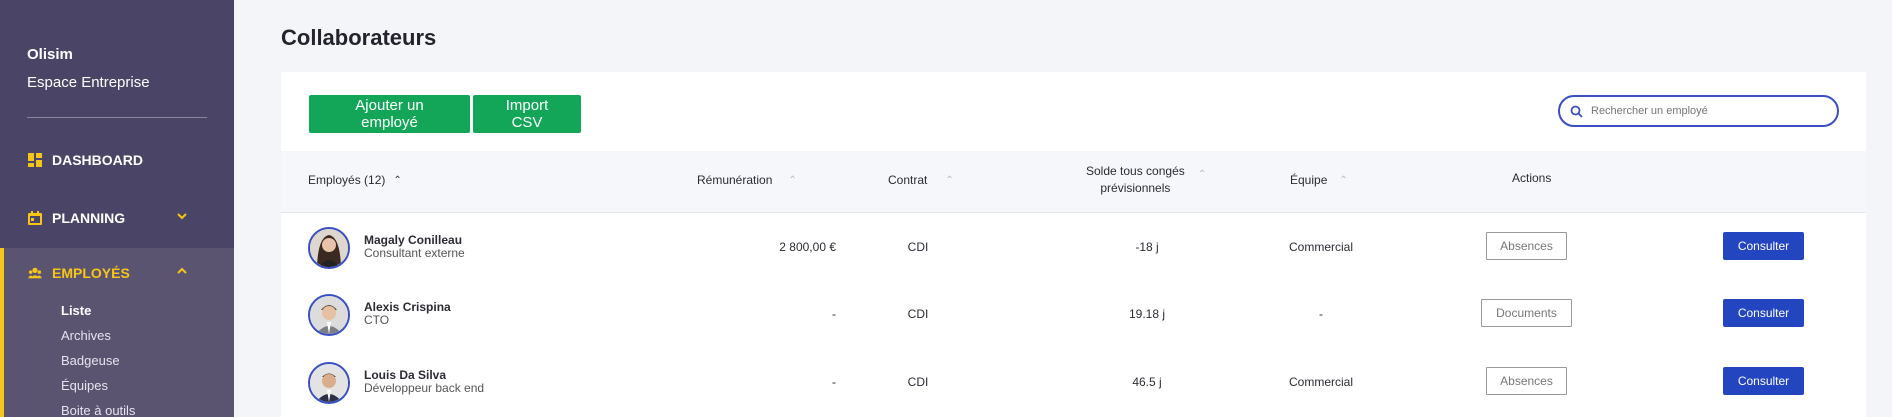  I want to click on th-employees: Employés (12) ⌃, so click(355, 180).